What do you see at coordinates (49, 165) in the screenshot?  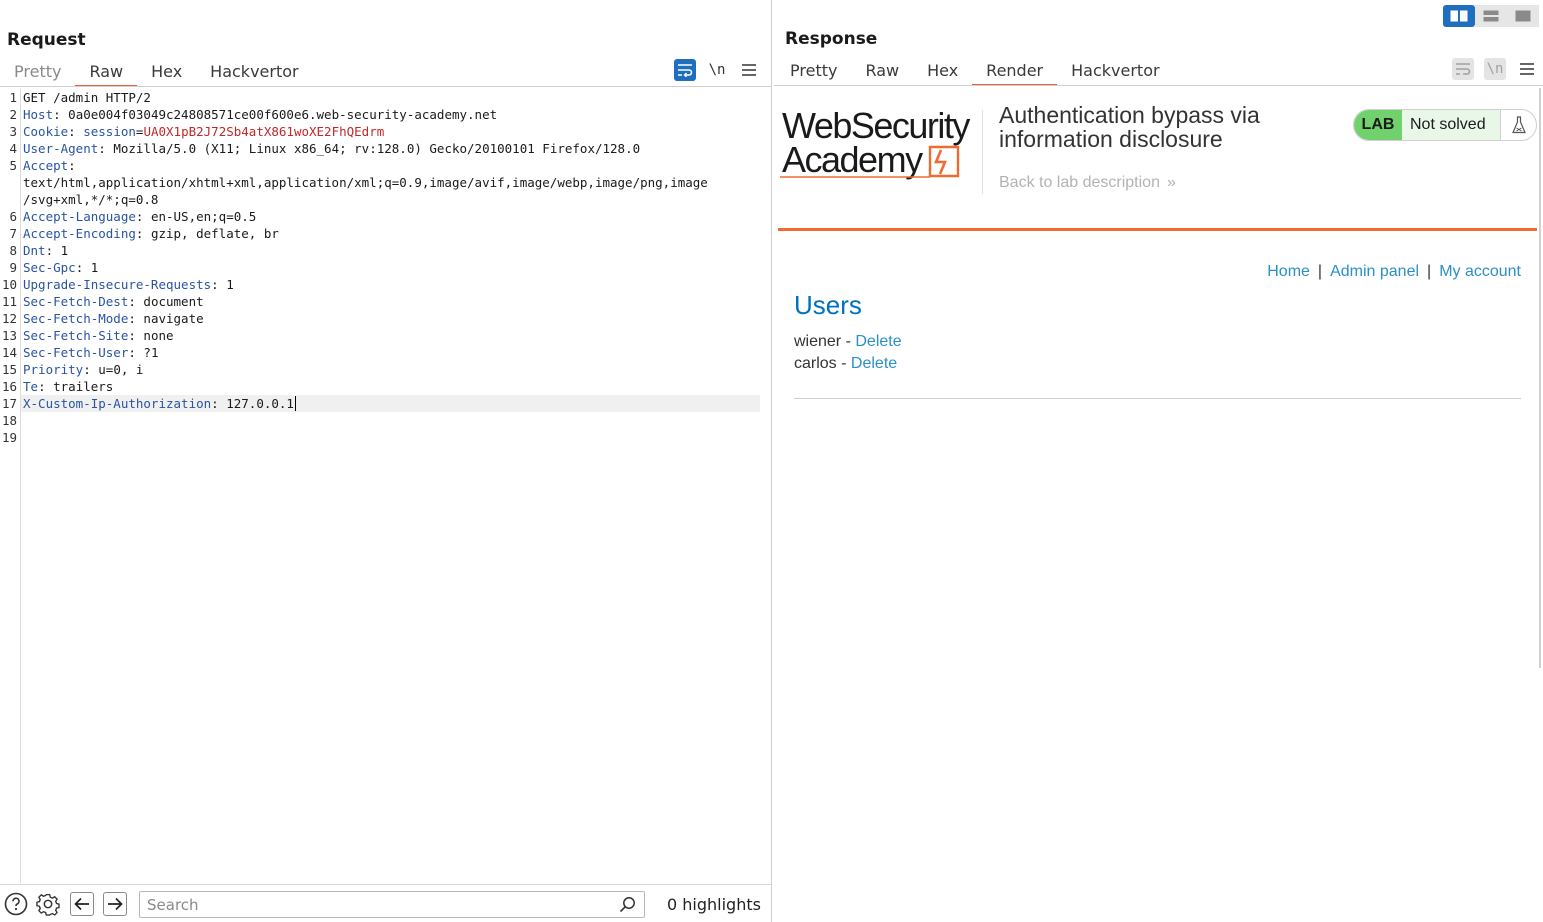 I see `request-line: Accept:` at bounding box center [49, 165].